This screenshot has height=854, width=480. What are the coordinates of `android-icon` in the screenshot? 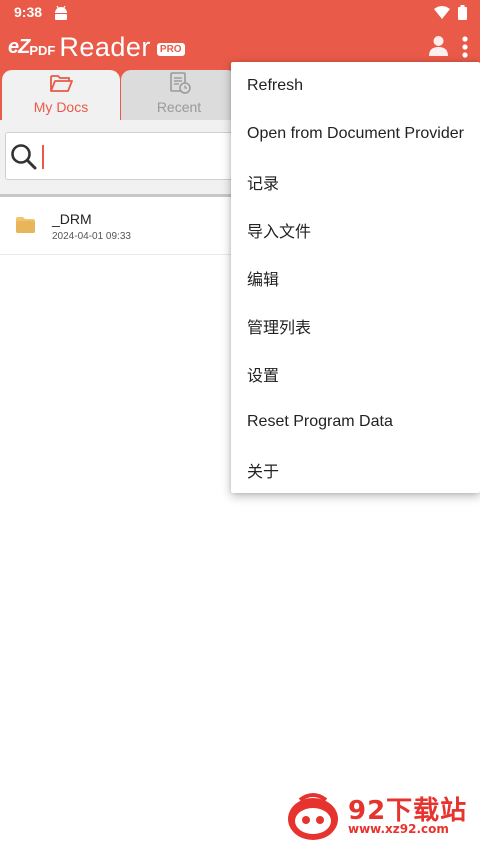 It's located at (61, 12).